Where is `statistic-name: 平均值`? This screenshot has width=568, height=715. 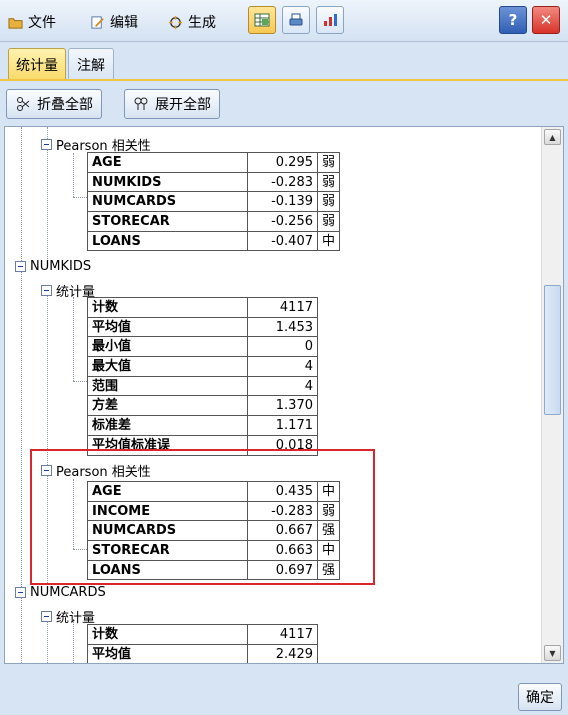
statistic-name: 平均值 is located at coordinates (167, 653).